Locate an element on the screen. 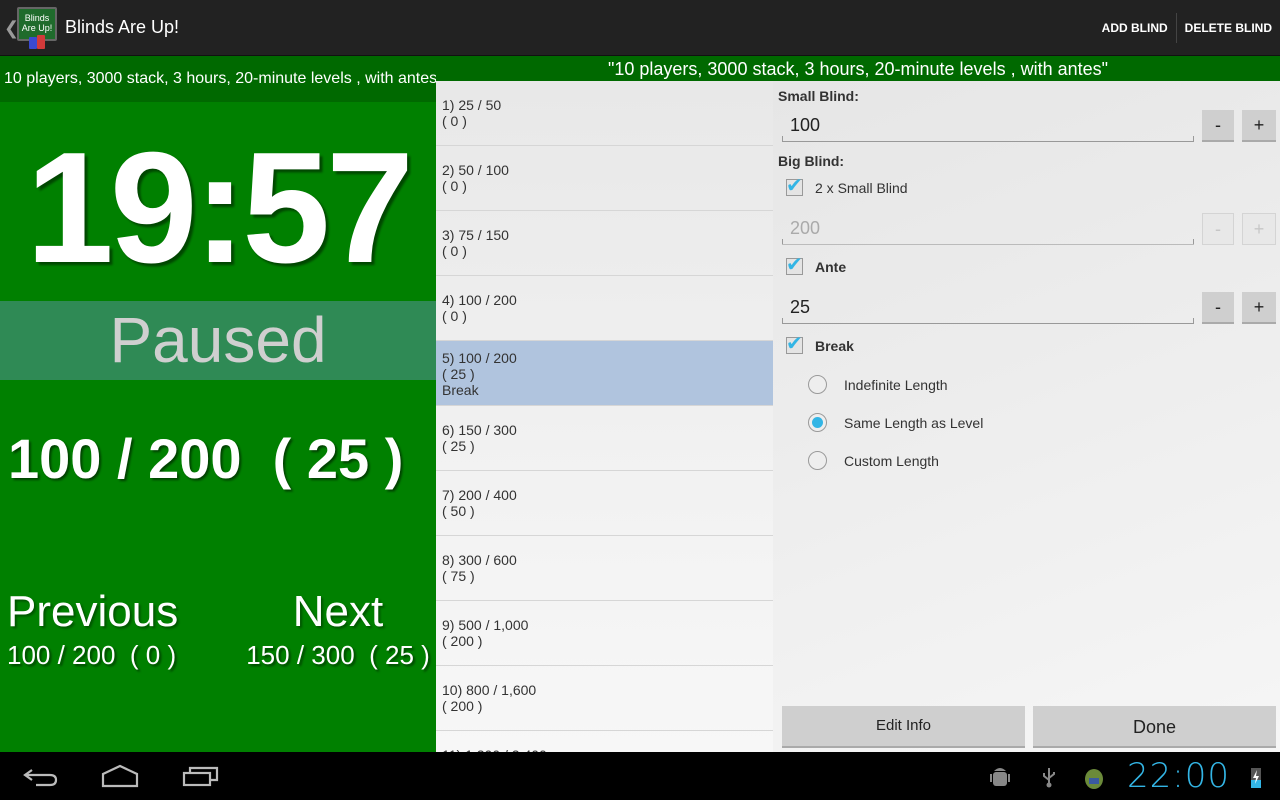 This screenshot has height=800, width=1280. double-small-blind-checkbox: ✔ 2 x Small Blind is located at coordinates (847, 186).